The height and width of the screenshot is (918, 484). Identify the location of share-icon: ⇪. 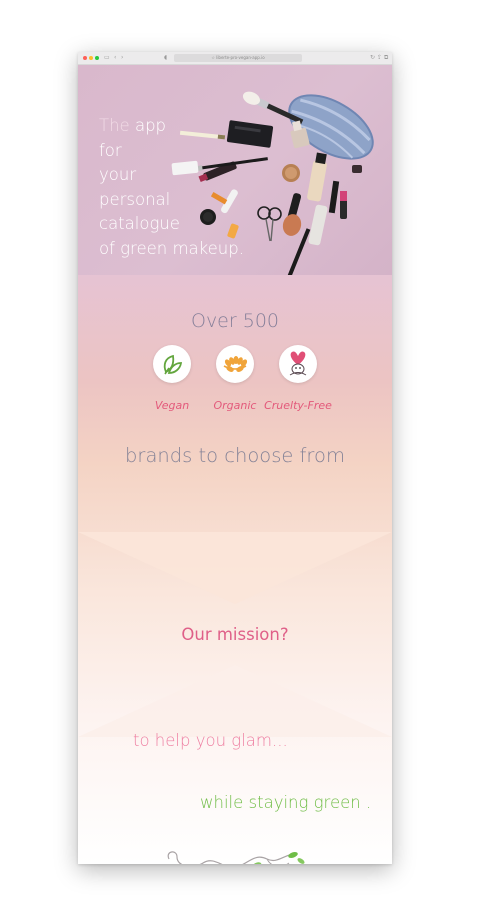
(379, 58).